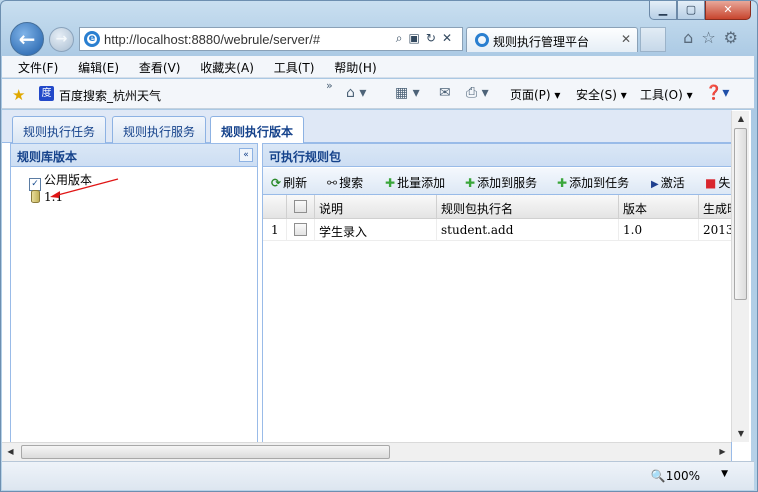 The width and height of the screenshot is (758, 492). I want to click on search-button: ⚯ 搜索, so click(345, 182).